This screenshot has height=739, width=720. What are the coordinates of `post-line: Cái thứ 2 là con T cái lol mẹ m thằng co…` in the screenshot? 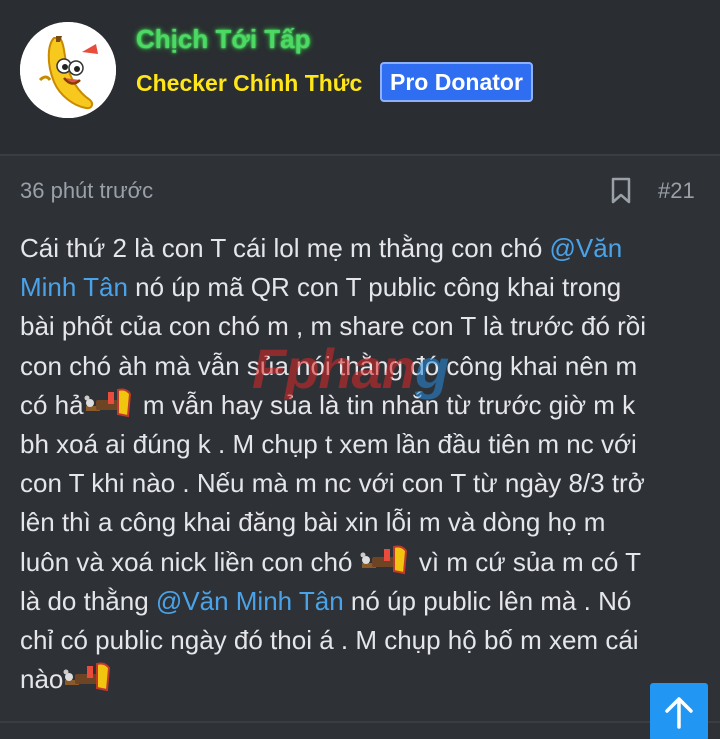 It's located at (360, 248).